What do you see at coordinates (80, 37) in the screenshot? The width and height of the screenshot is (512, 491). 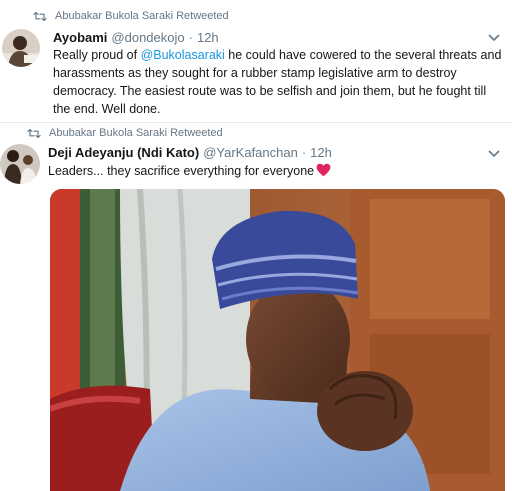 I see `display-name: Ayobami` at bounding box center [80, 37].